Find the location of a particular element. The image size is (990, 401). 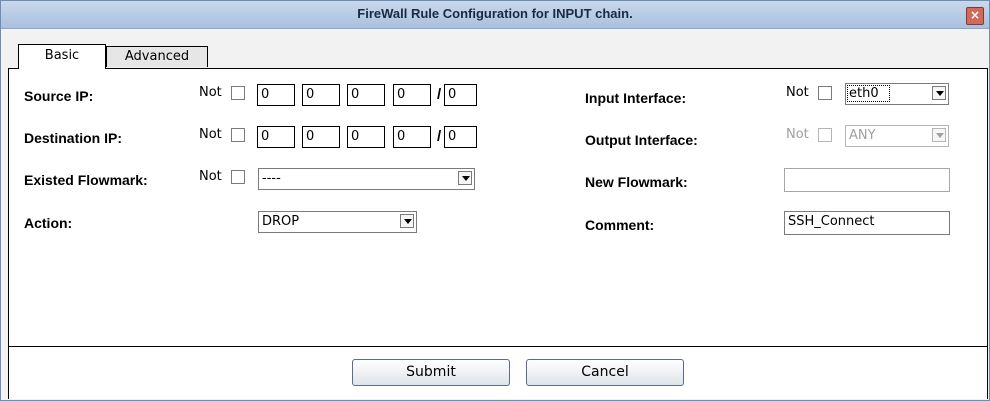

tab-basic: Basic is located at coordinates (62, 56).